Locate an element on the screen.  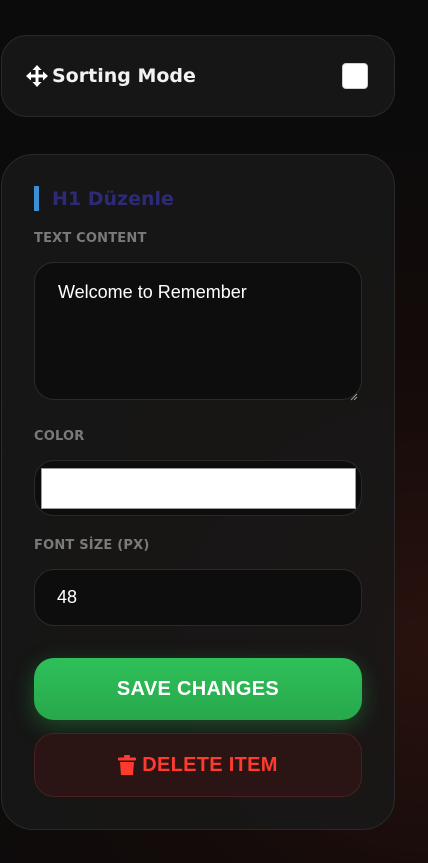
font-size-label: FONT SİZE (PX) is located at coordinates (92, 545).